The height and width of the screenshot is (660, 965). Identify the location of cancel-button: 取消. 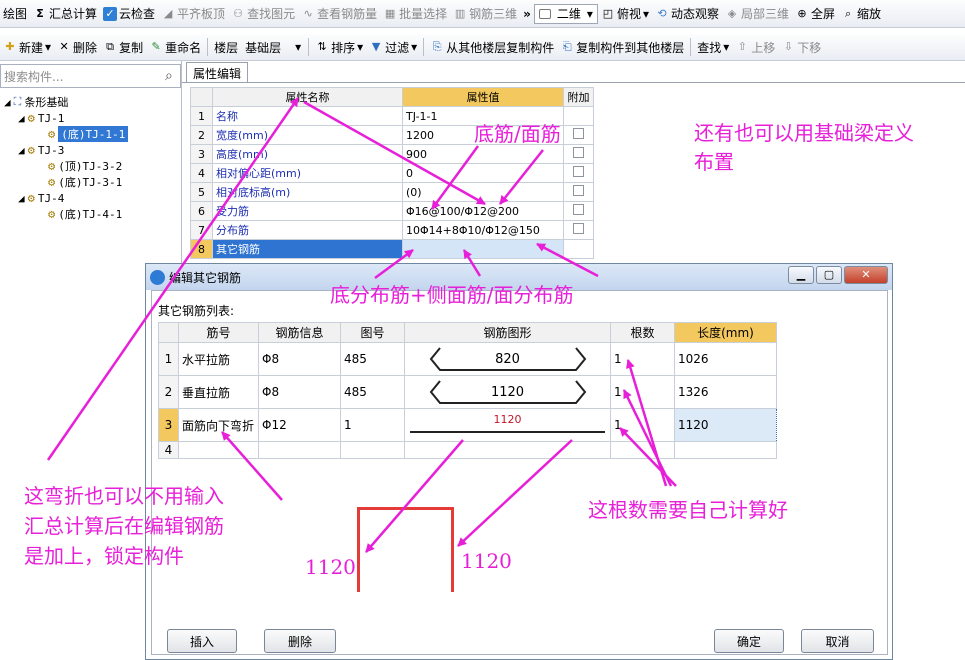
(837, 641).